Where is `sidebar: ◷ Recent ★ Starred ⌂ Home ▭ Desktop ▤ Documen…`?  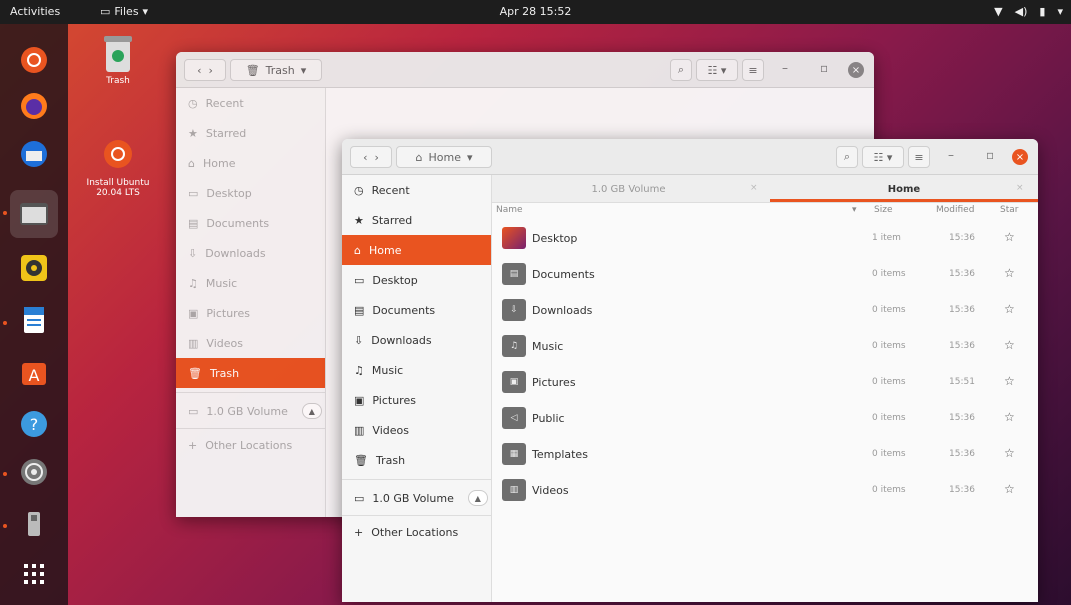
sidebar: ◷ Recent ★ Starred ⌂ Home ▭ Desktop ▤ Documen… is located at coordinates (417, 388).